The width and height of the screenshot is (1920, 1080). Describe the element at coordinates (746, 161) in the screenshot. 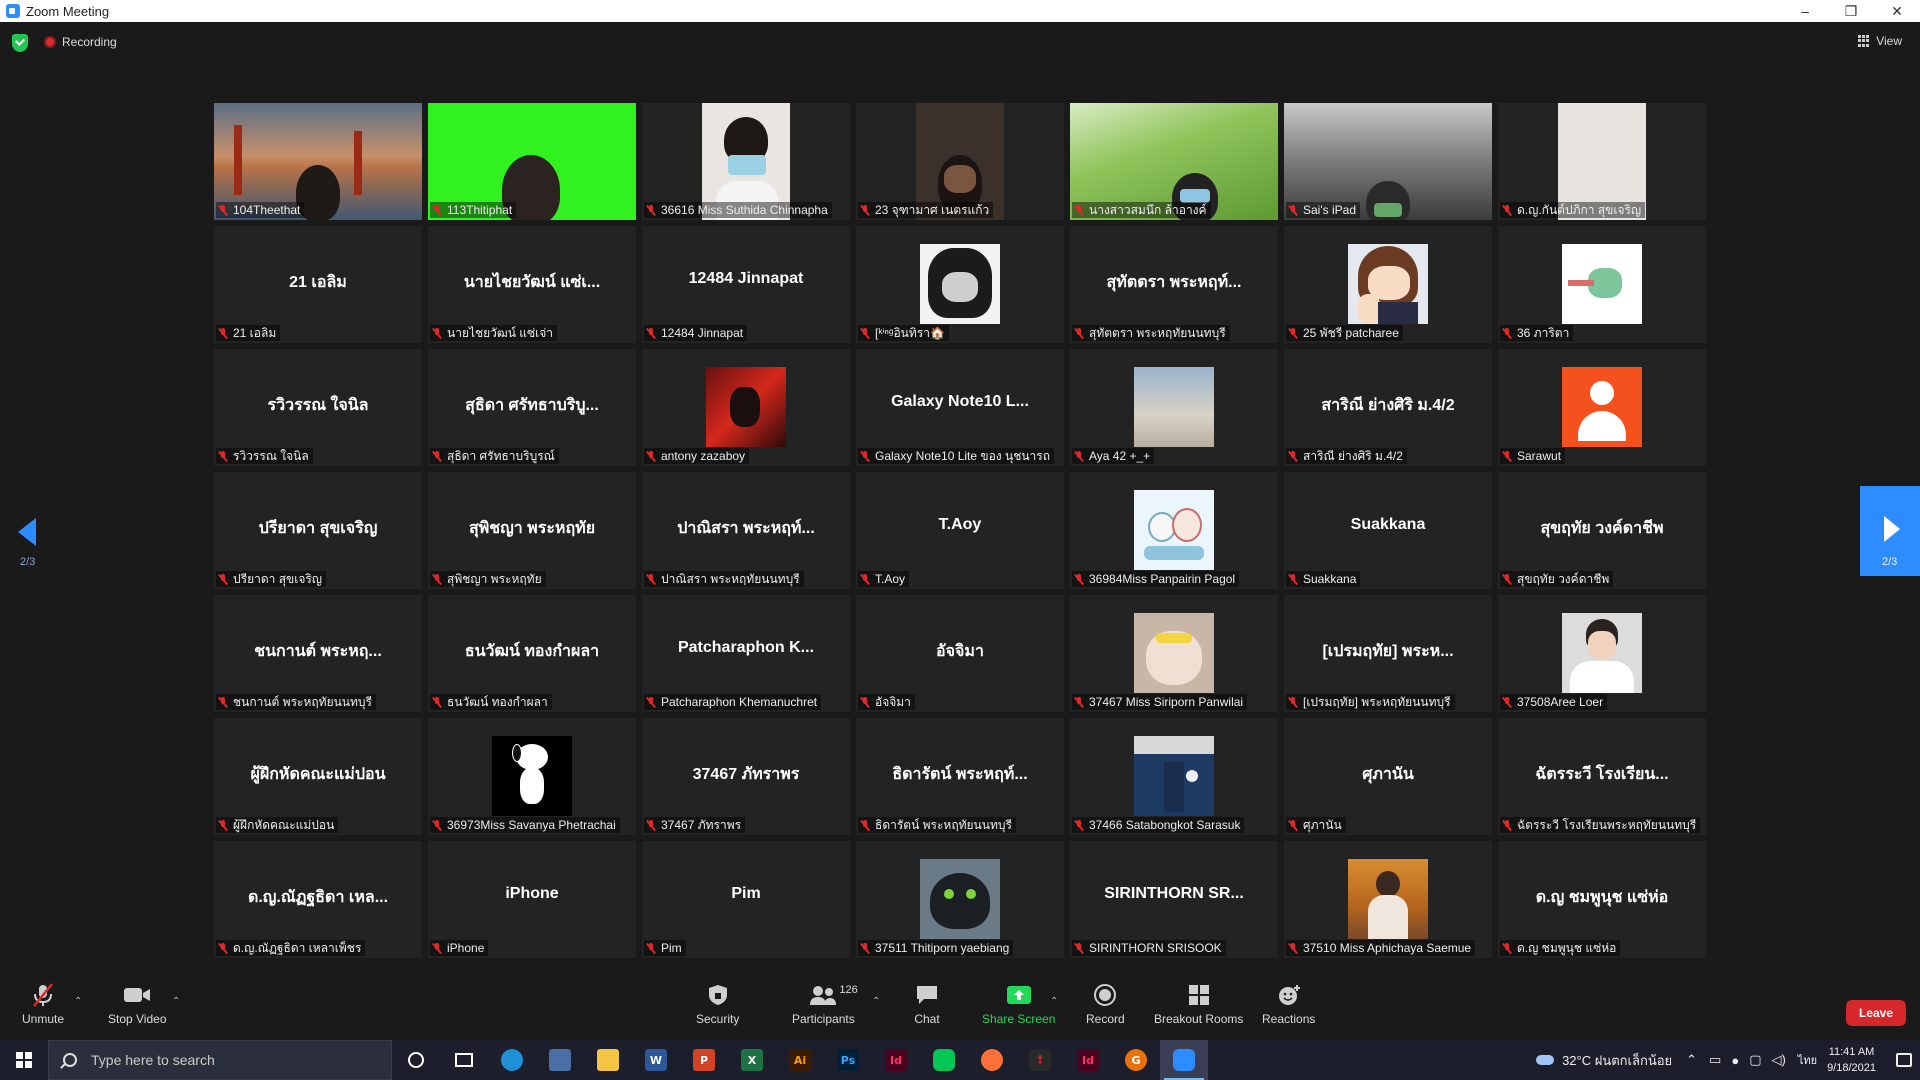

I see `participant-tile: 36616 Miss Suthida Chinnapha` at that location.